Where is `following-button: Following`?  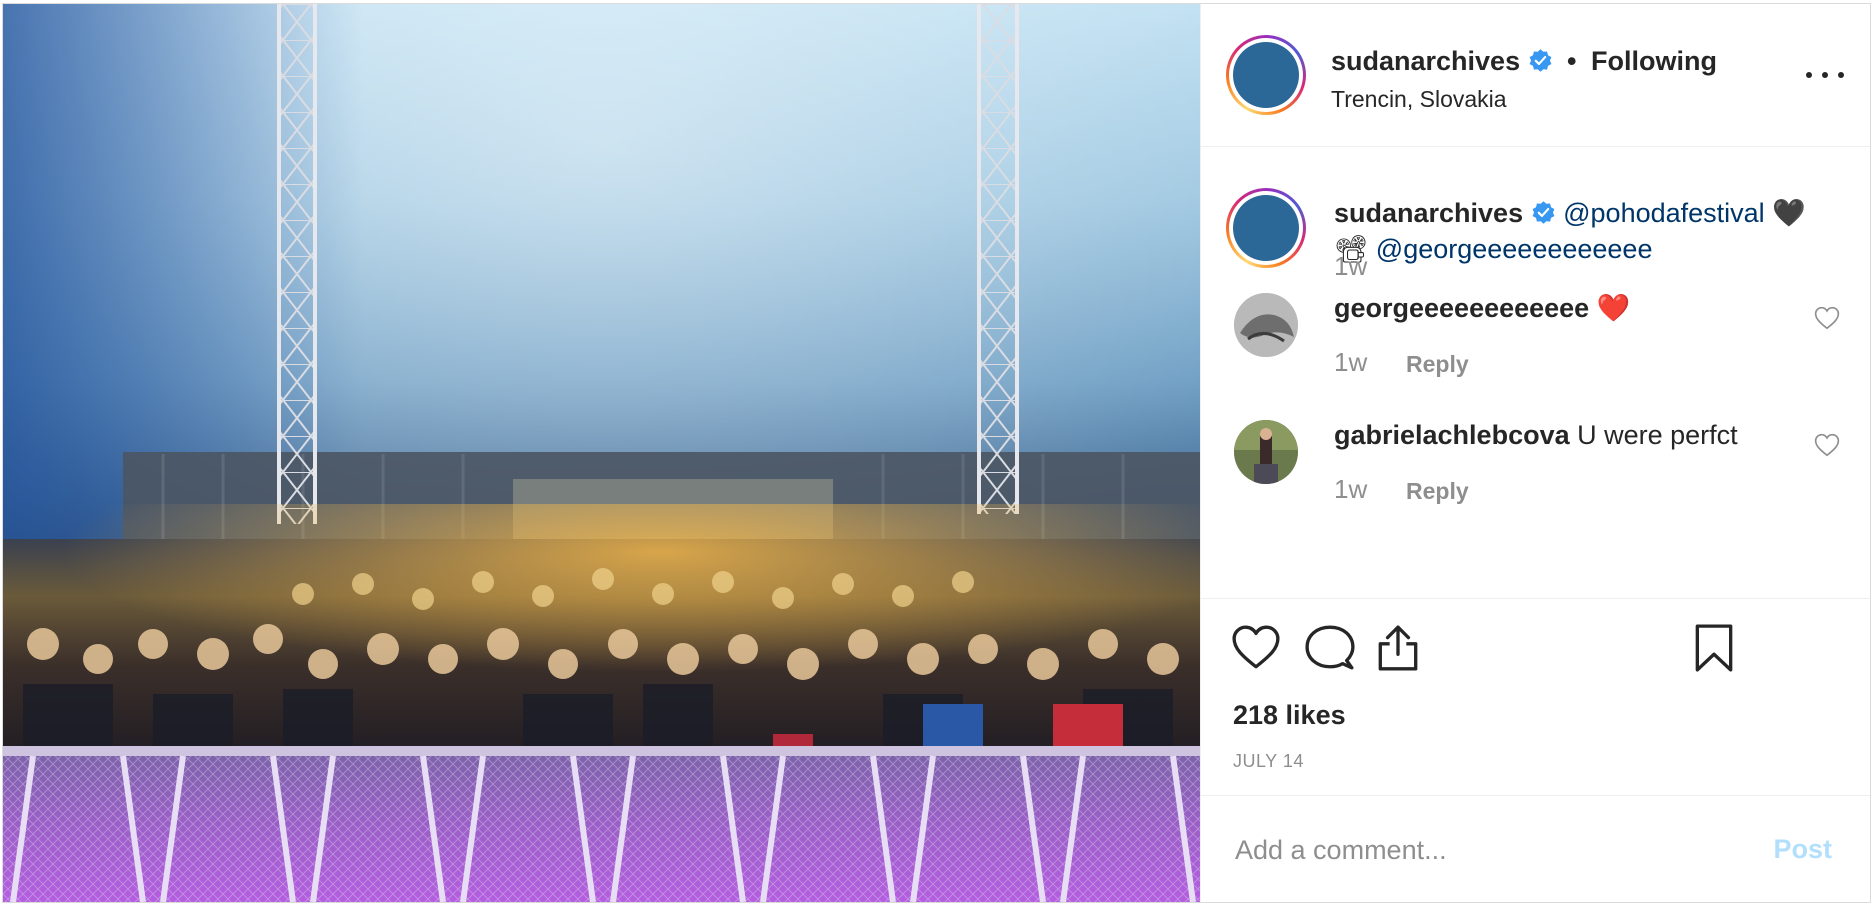
following-button: Following is located at coordinates (1654, 61).